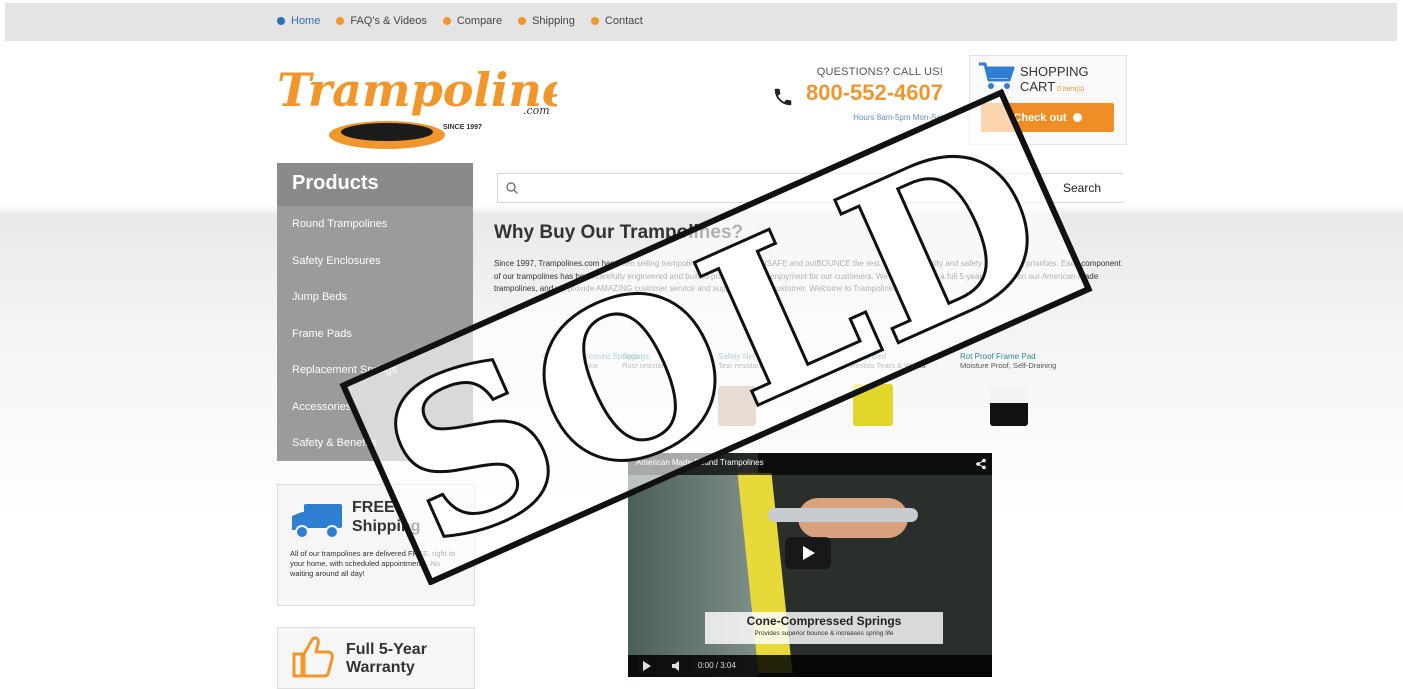 The width and height of the screenshot is (1403, 689). I want to click on cart-title: SHOPPING CART 0 item(s), so click(1070, 80).